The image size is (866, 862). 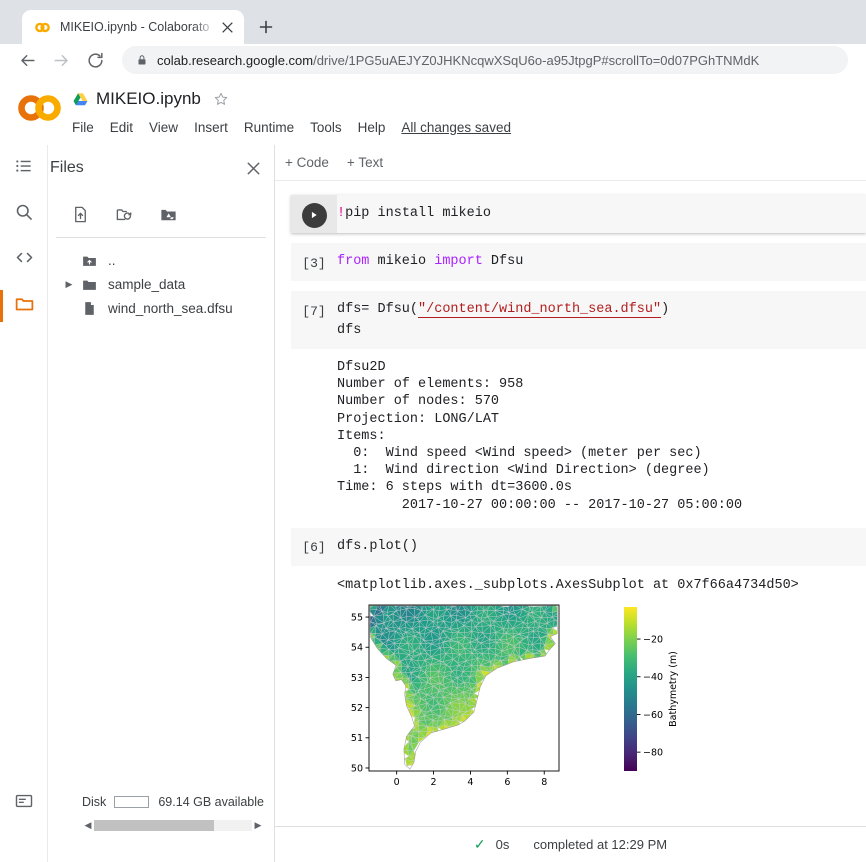 I want to click on execution-count-label: [7], so click(x=314, y=311).